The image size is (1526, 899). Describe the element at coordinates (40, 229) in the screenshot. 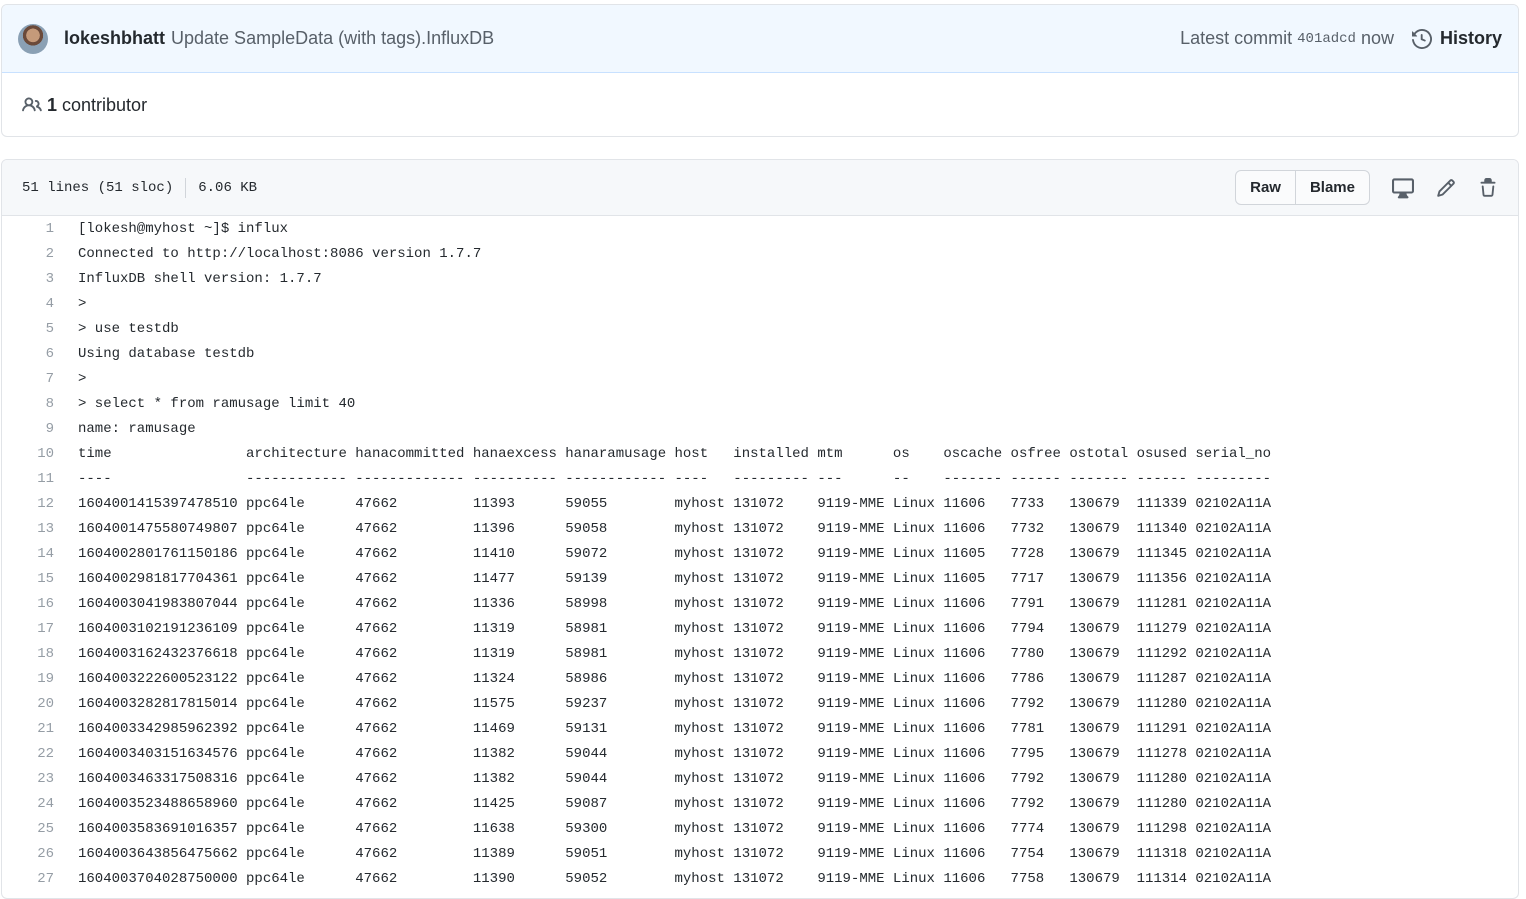

I see `line-number: 1` at that location.